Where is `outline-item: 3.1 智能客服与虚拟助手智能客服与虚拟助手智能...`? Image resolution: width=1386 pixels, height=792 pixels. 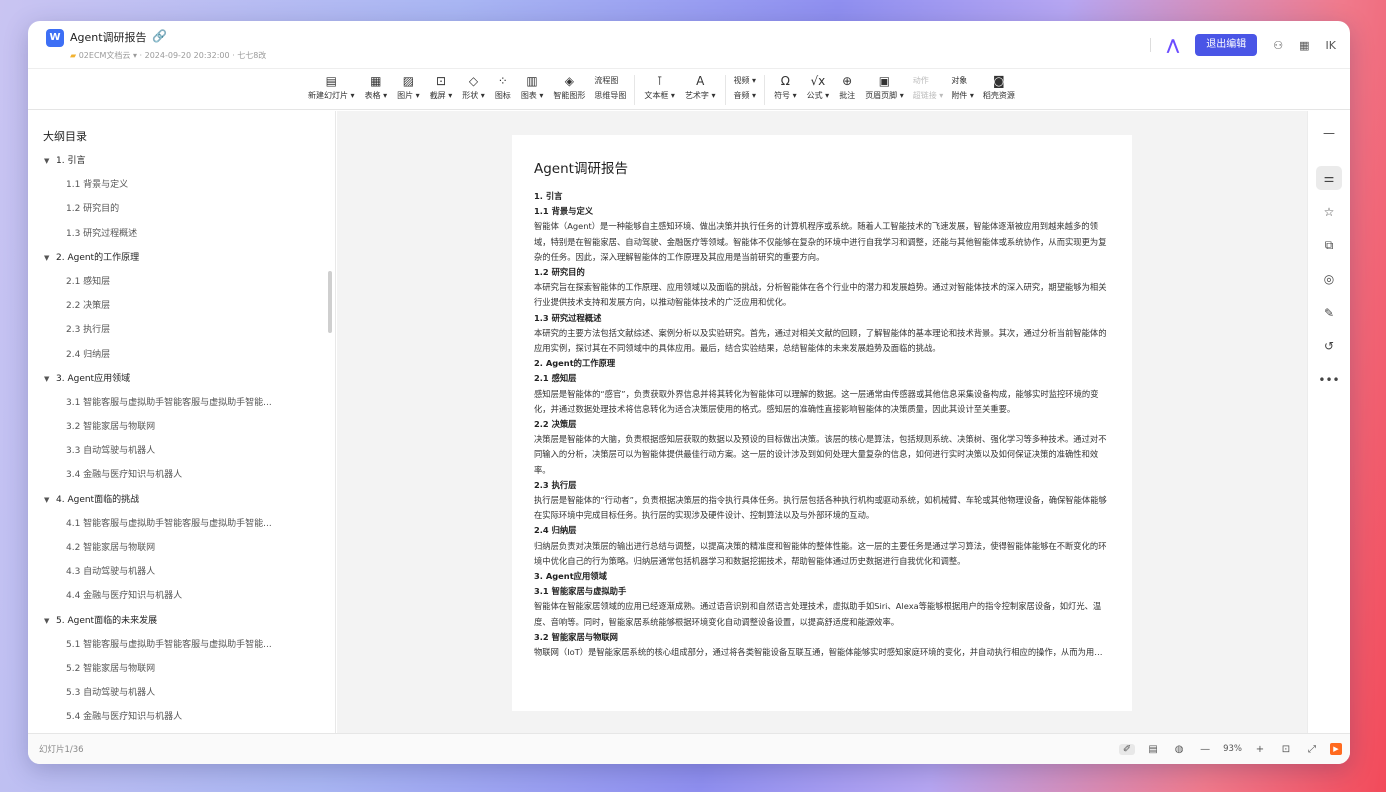
outline-item: 3.1 智能客服与虚拟助手智能客服与虚拟助手智能... is located at coordinates (158, 403).